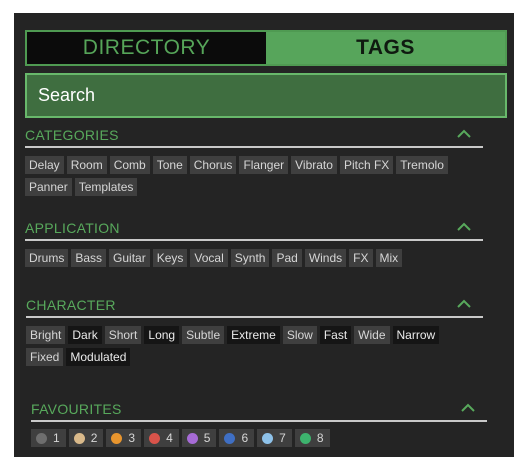 This screenshot has height=463, width=514. I want to click on favourite-label: 6, so click(245, 438).